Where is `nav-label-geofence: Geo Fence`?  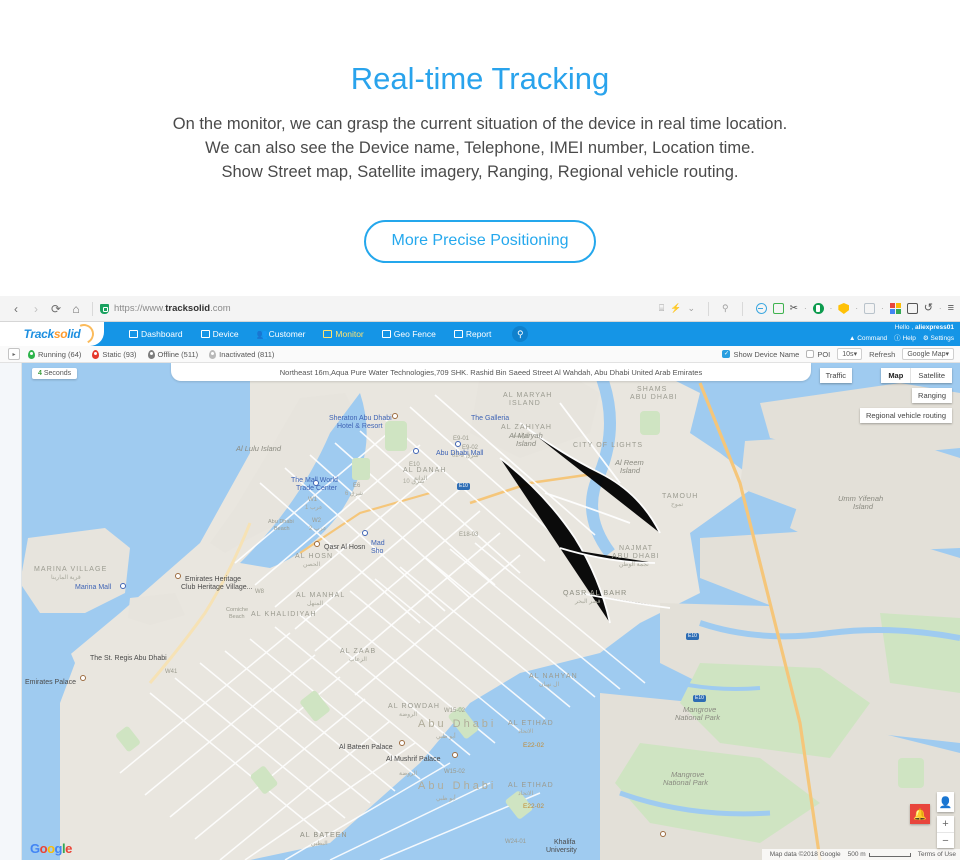
nav-label-geofence: Geo Fence is located at coordinates (414, 334).